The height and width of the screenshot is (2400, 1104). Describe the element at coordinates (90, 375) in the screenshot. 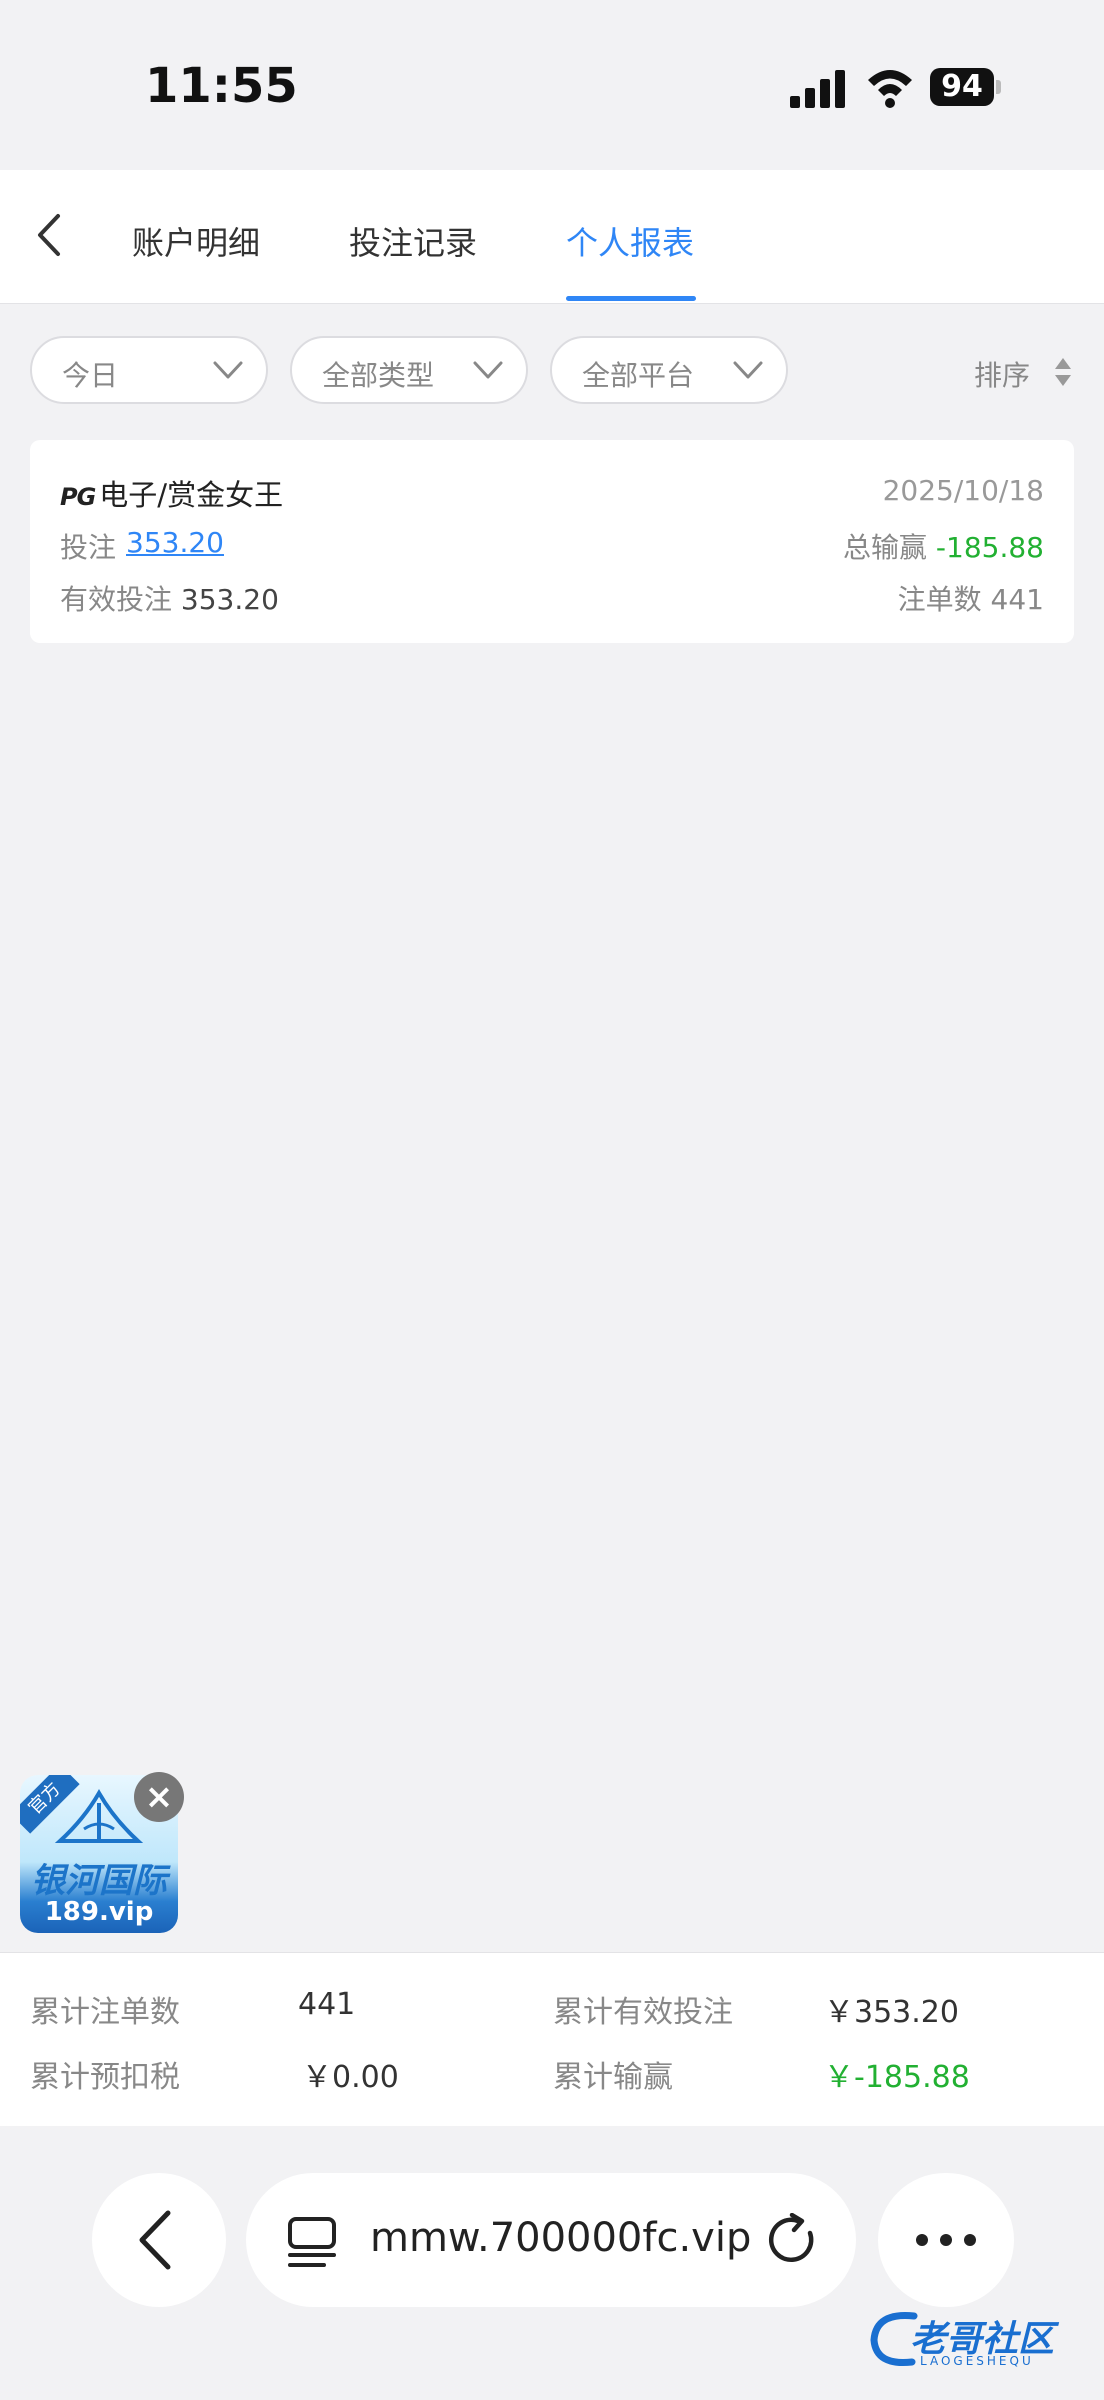

I see `date-filter-label: 今日` at that location.